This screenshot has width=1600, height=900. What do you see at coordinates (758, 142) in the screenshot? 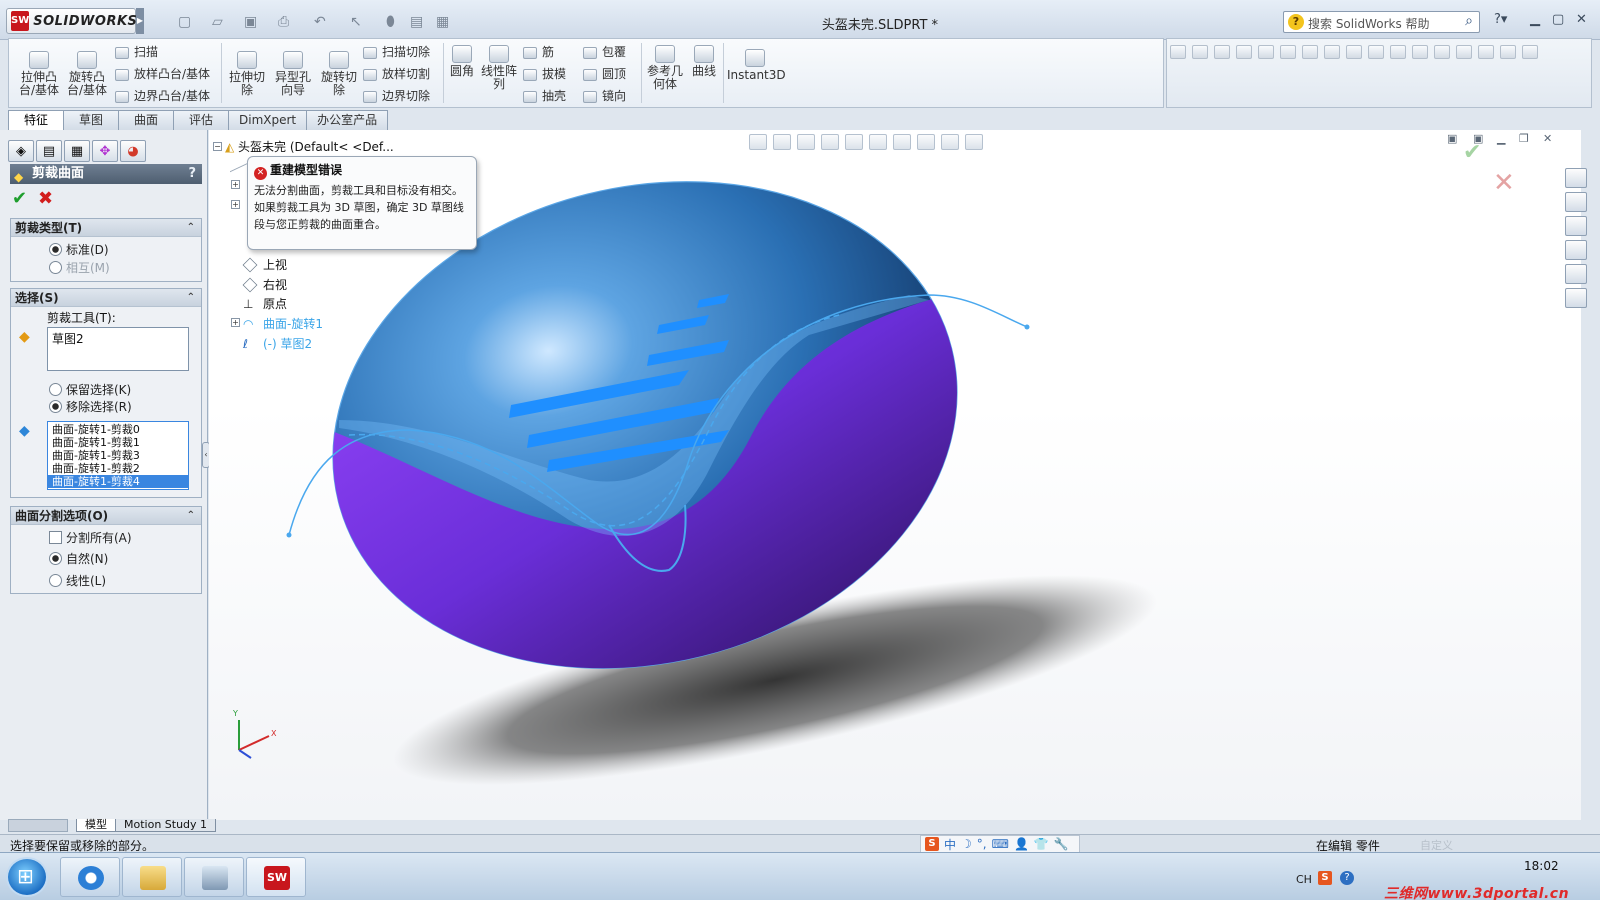
I see `zoom-to-fit-icon` at bounding box center [758, 142].